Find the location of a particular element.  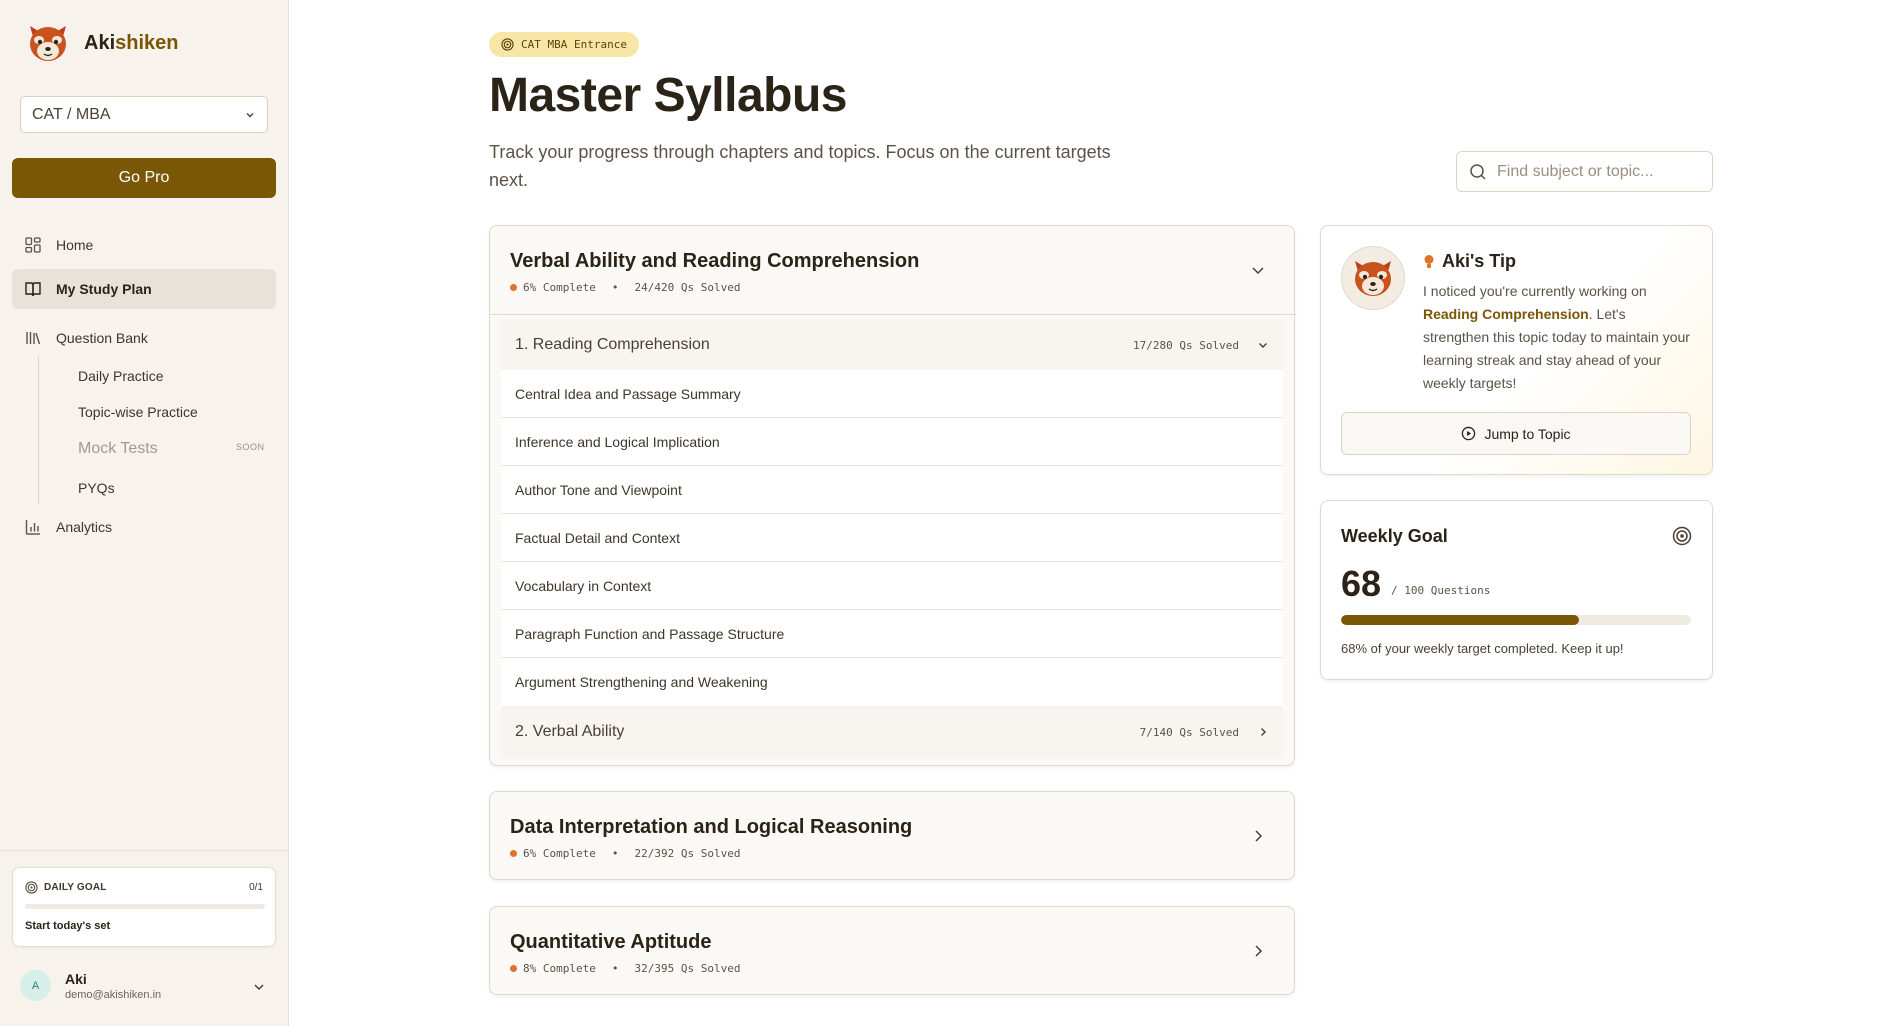

grid-icon is located at coordinates (33, 245).